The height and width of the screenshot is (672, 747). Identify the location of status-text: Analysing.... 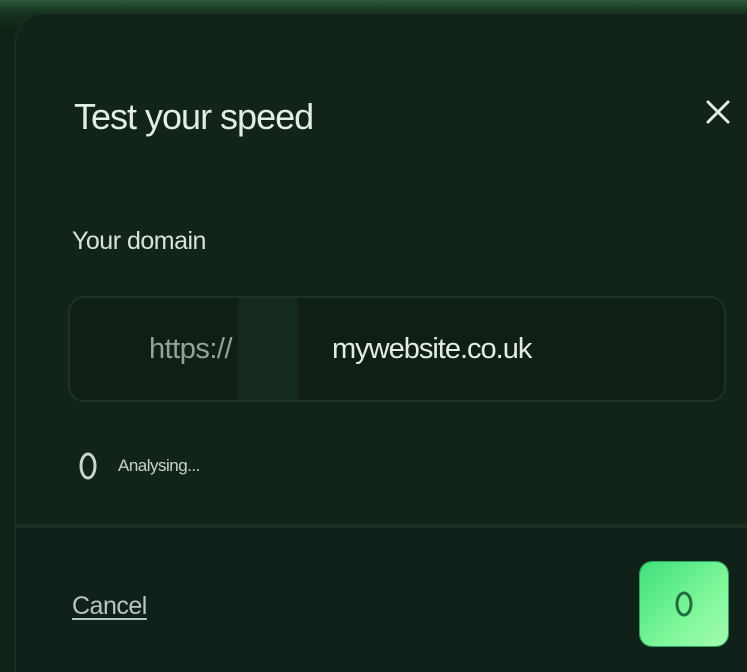
(159, 465).